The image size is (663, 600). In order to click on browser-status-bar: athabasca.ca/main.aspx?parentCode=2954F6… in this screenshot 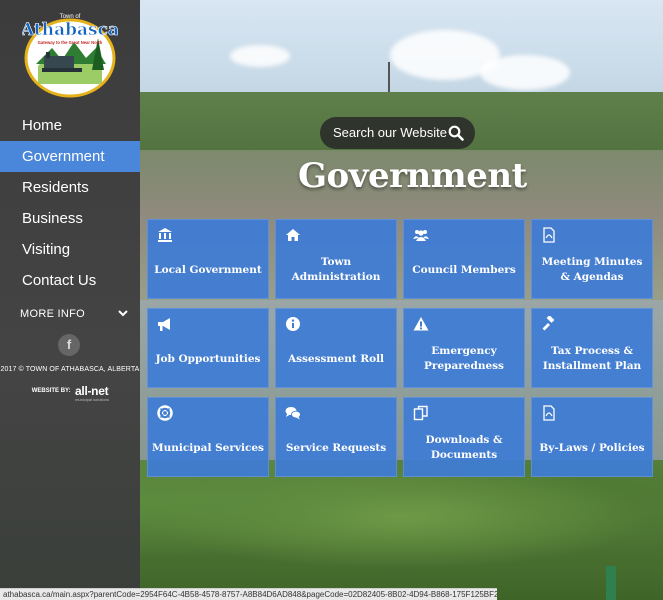, I will do `click(248, 594)`.